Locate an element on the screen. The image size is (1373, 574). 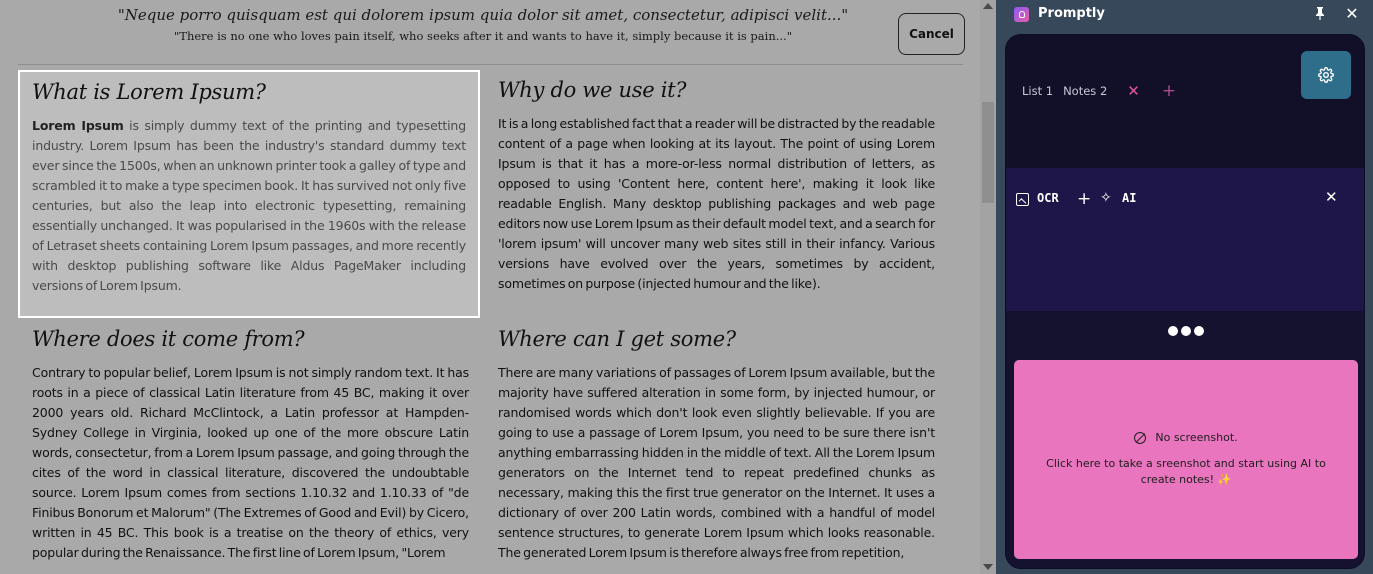
no-screenshot-status: No screenshot. is located at coordinates (1186, 437).